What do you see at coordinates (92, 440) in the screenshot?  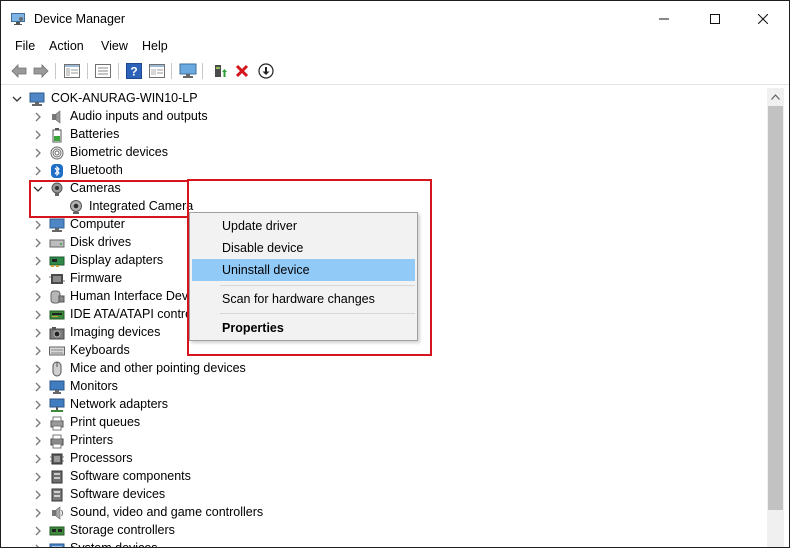 I see `tree-item-label: Printers` at bounding box center [92, 440].